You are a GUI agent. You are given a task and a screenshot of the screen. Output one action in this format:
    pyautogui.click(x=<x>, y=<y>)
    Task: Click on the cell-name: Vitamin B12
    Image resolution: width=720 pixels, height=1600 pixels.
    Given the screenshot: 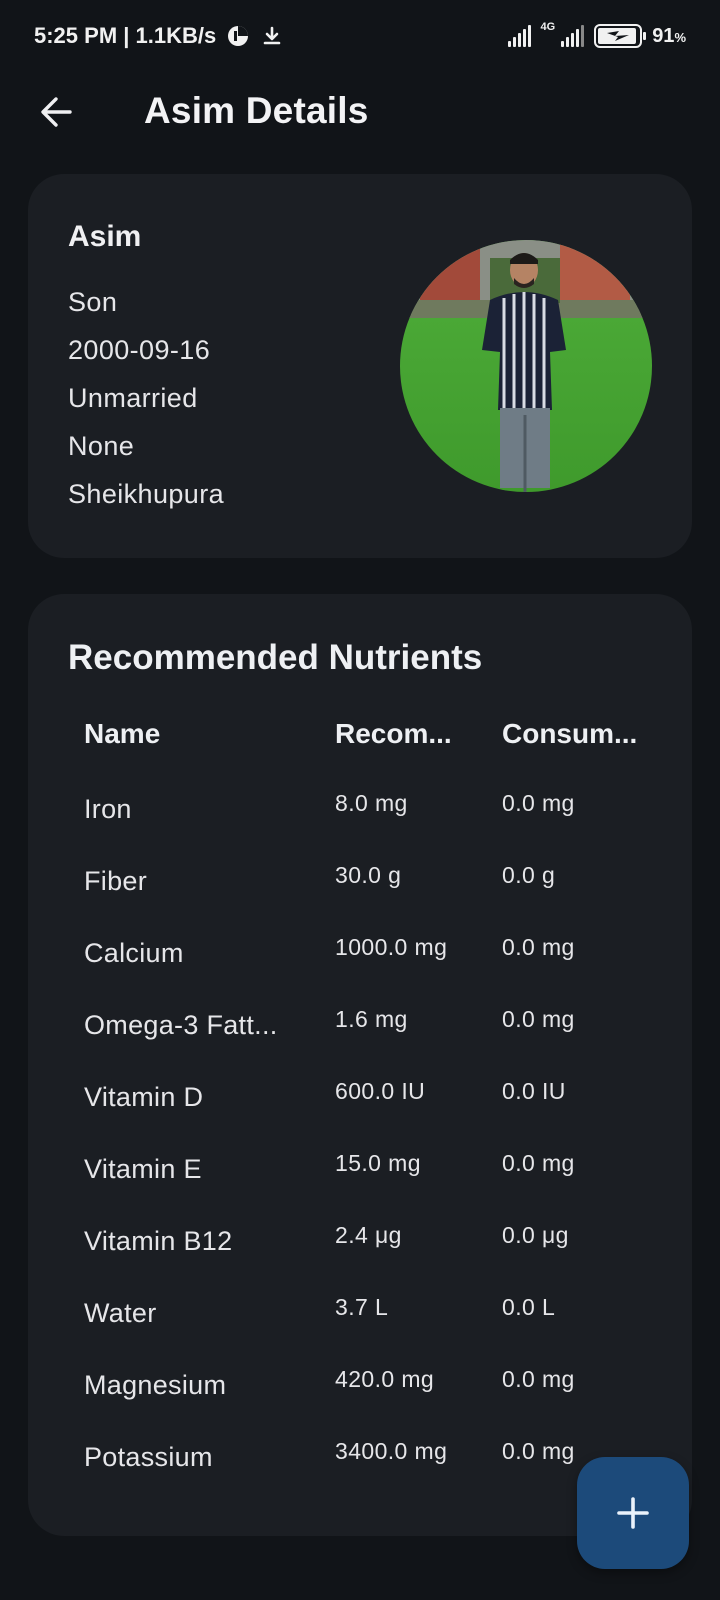 What is the action you would take?
    pyautogui.click(x=158, y=1241)
    